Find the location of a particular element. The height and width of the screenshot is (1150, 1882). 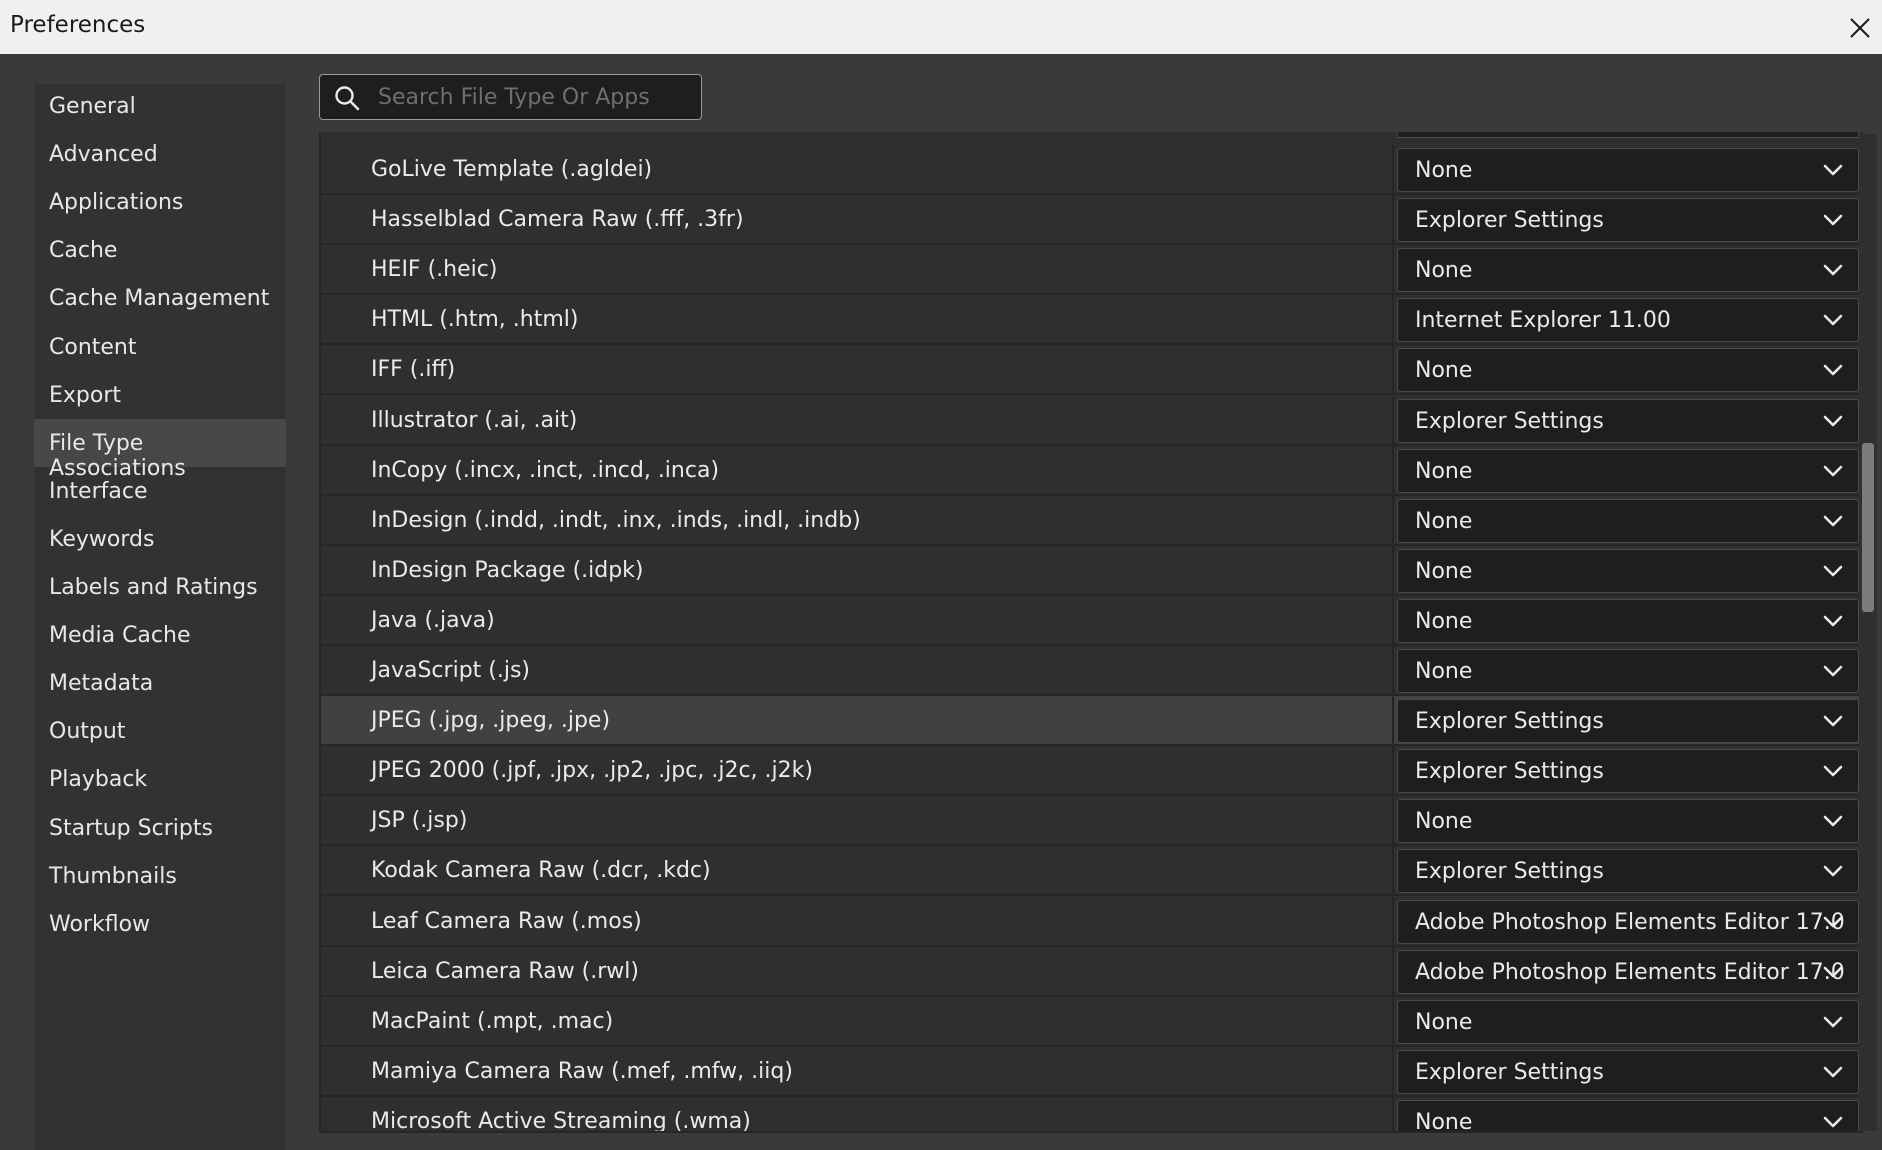

window-title: Preferences is located at coordinates (78, 25).